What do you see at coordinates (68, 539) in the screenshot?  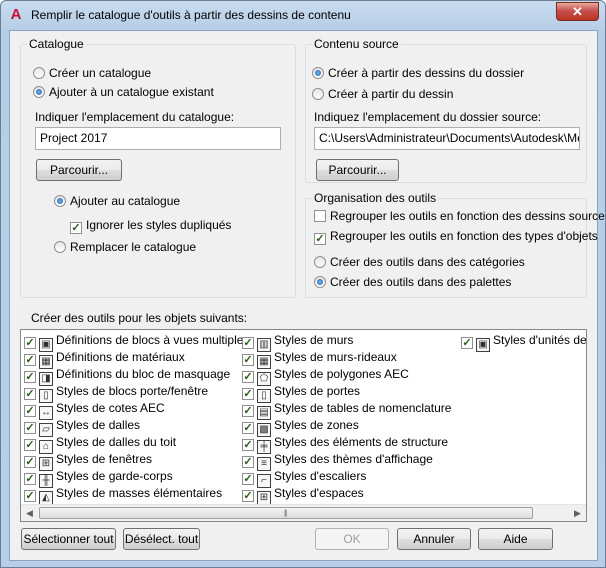 I see `select-all-button: Sélectionner tout` at bounding box center [68, 539].